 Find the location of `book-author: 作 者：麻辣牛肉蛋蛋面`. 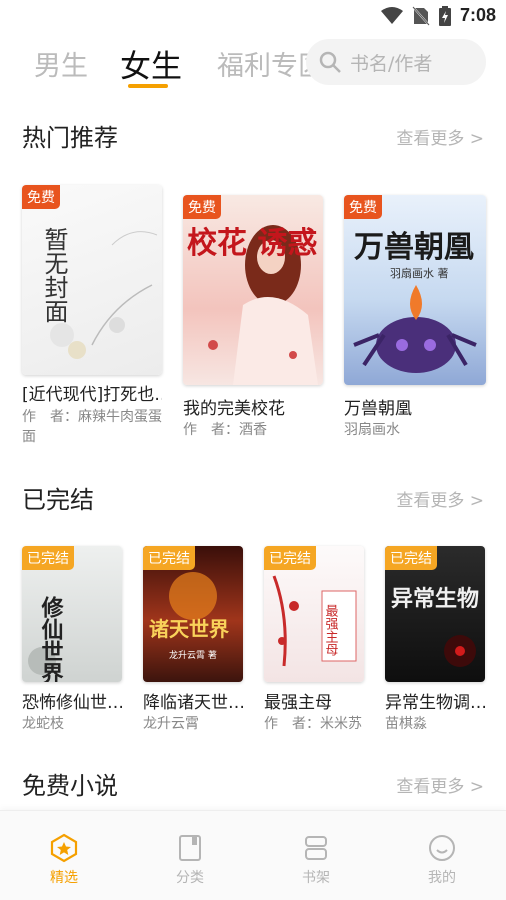

book-author: 作 者：麻辣牛肉蛋蛋面 is located at coordinates (92, 427).